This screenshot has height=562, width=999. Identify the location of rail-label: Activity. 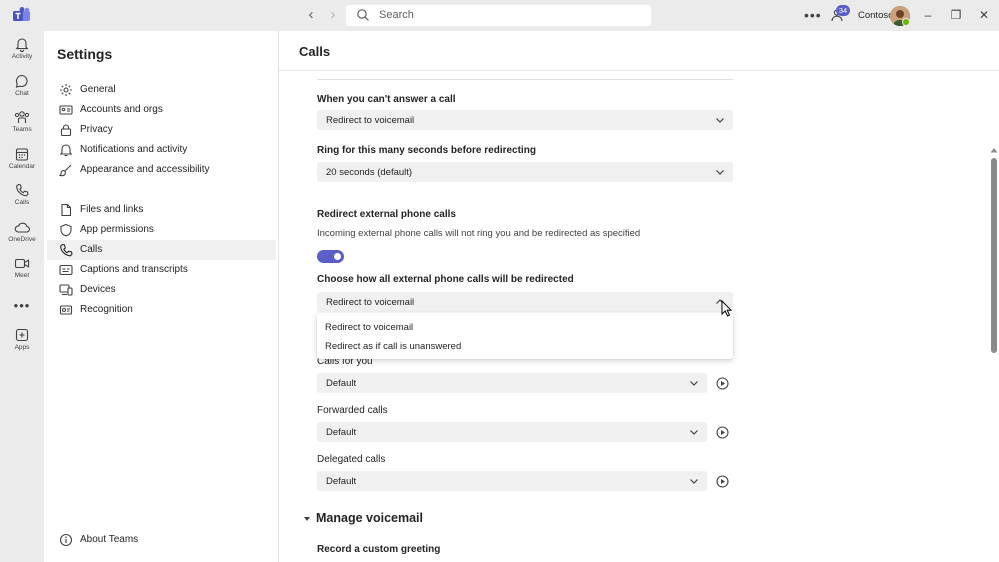
(22, 56).